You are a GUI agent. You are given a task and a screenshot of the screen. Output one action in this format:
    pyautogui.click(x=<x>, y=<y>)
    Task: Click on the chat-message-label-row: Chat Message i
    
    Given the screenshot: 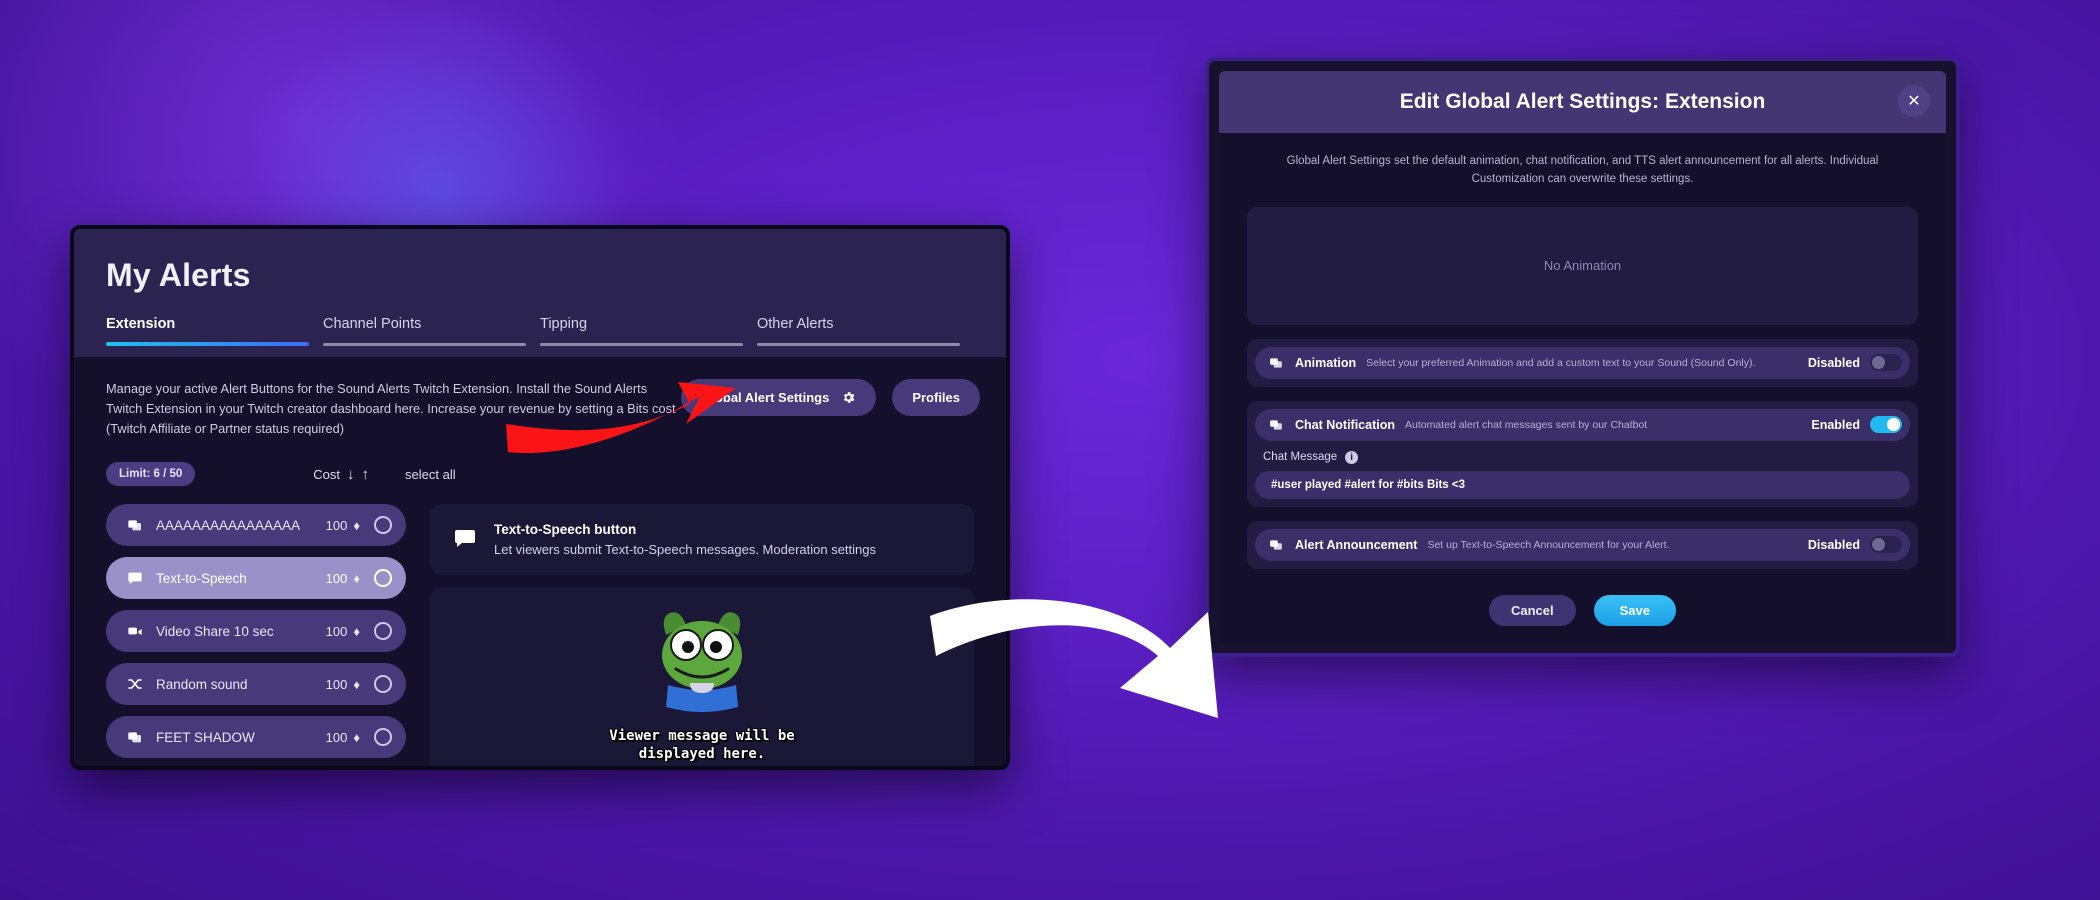 What is the action you would take?
    pyautogui.click(x=1586, y=457)
    